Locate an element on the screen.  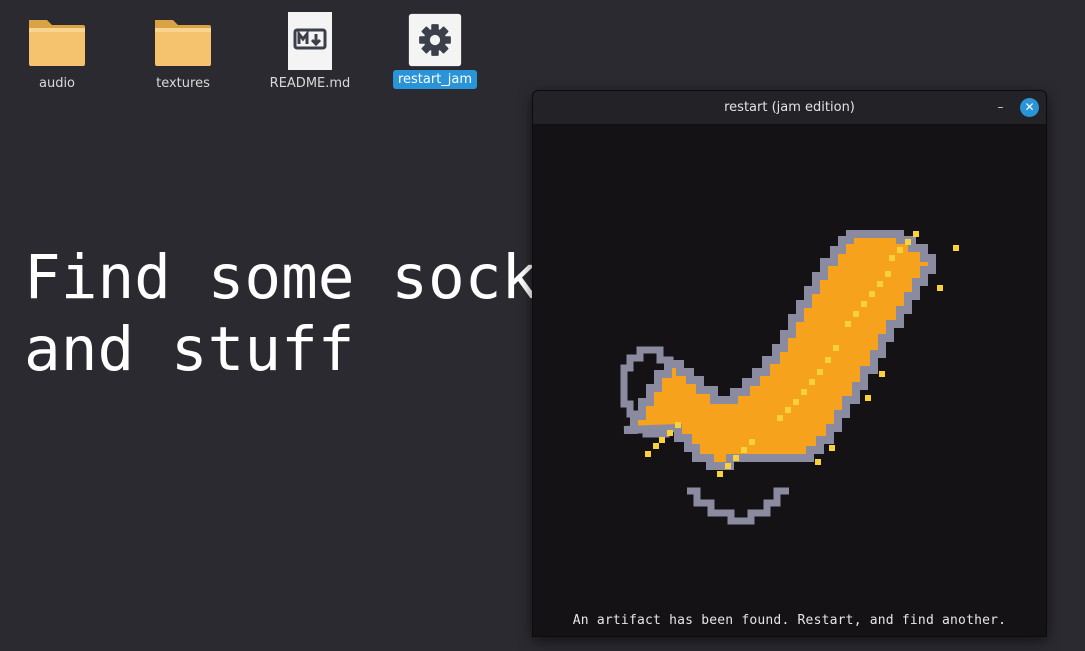
sock-artifact-icon is located at coordinates (789, 377).